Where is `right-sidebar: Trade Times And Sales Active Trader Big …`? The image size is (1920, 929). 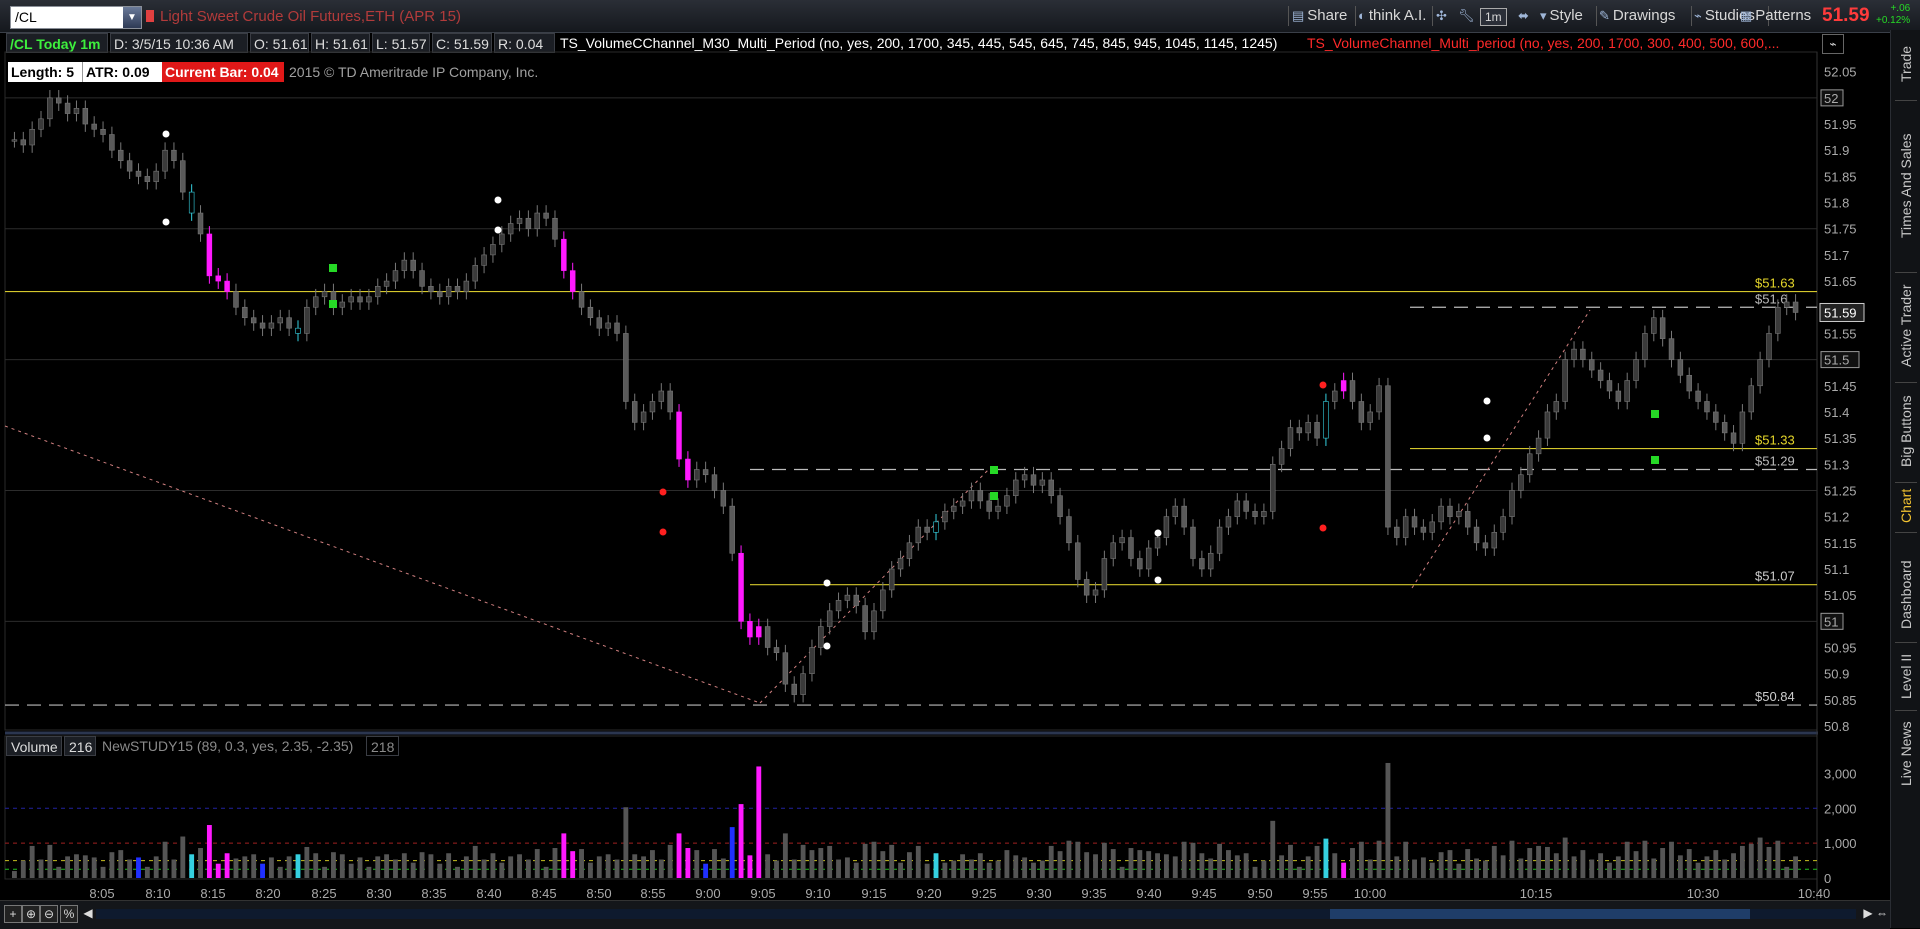 right-sidebar: Trade Times And Sales Active Trader Big … is located at coordinates (1905, 479).